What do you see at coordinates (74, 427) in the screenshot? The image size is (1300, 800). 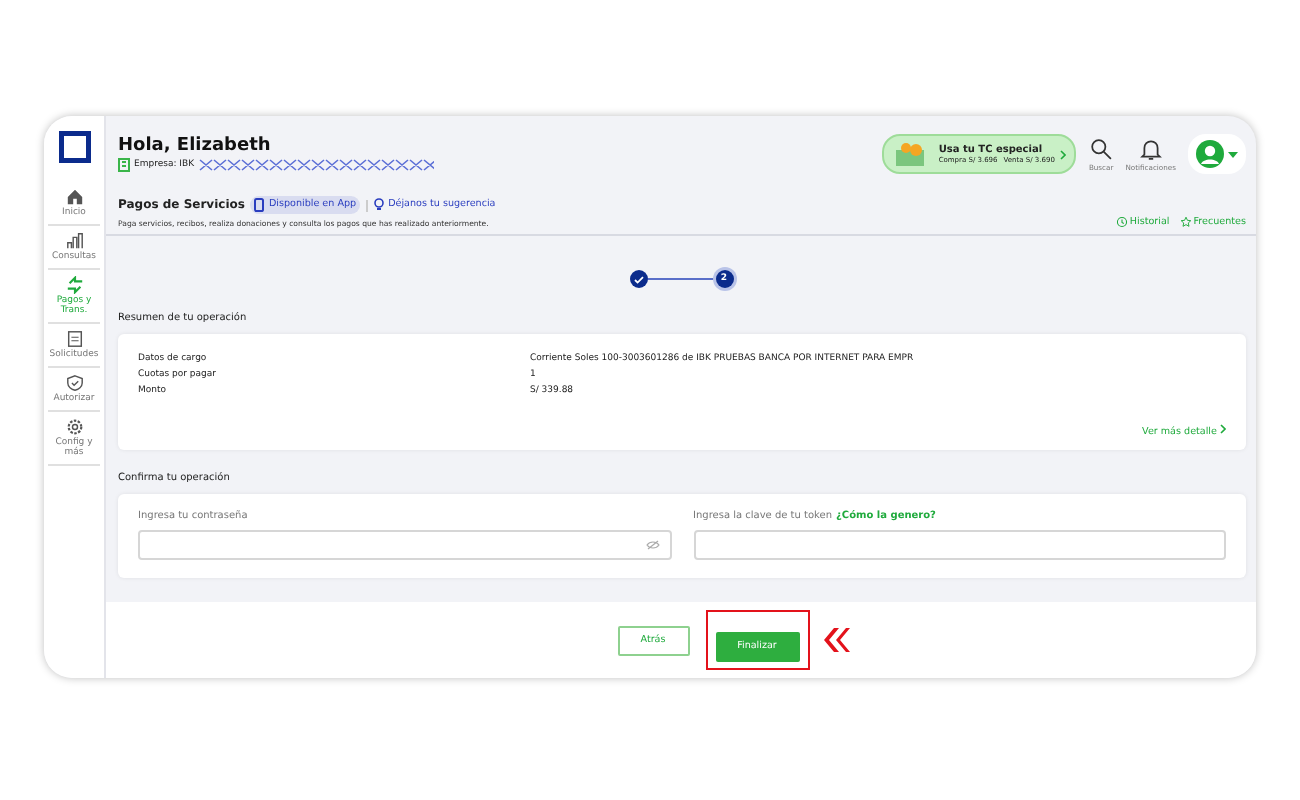 I see `settings-icon` at bounding box center [74, 427].